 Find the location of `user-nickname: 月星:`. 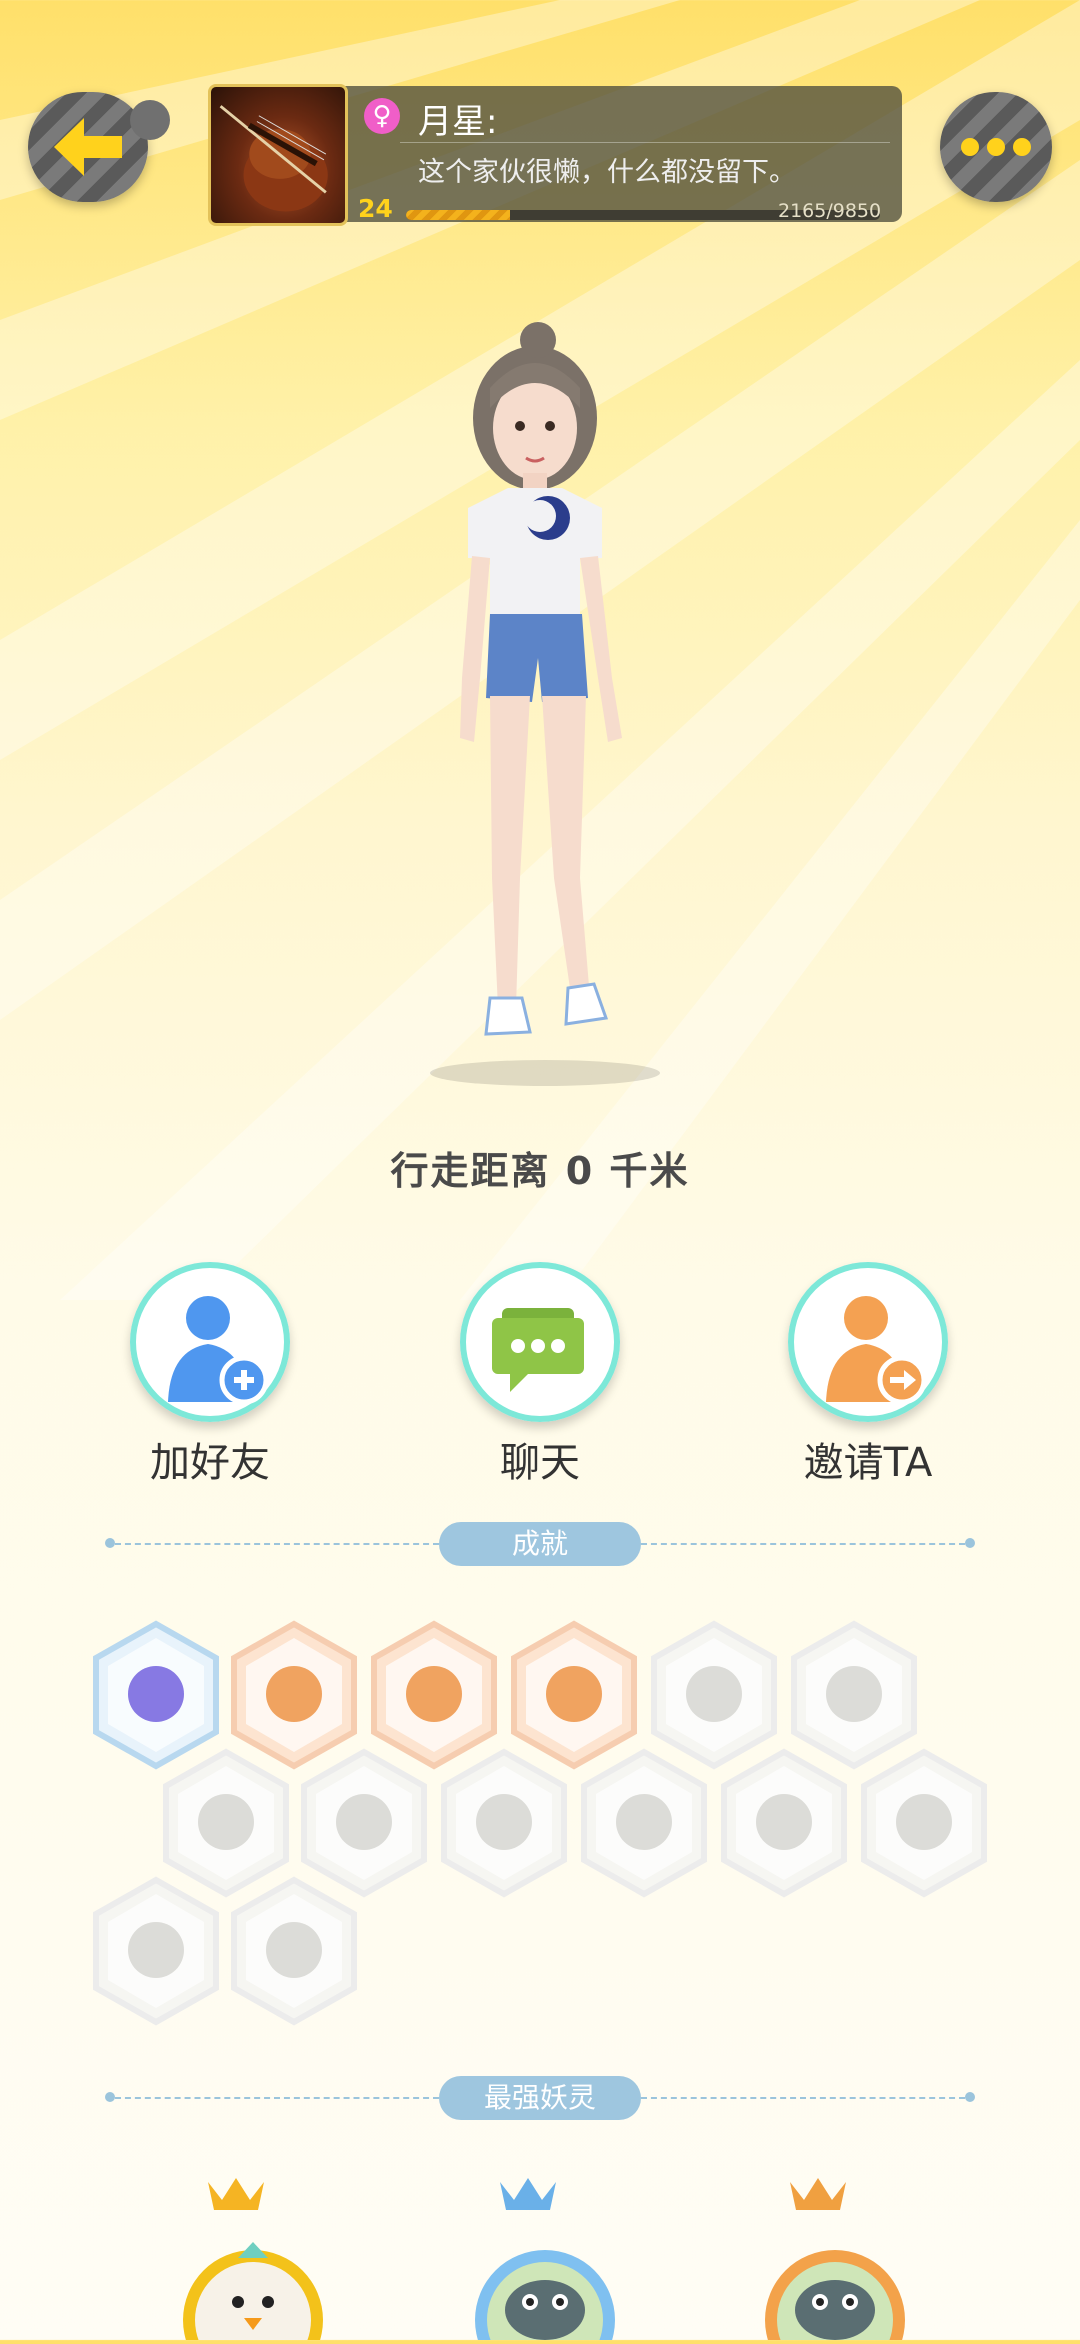

user-nickname: 月星: is located at coordinates (458, 122).